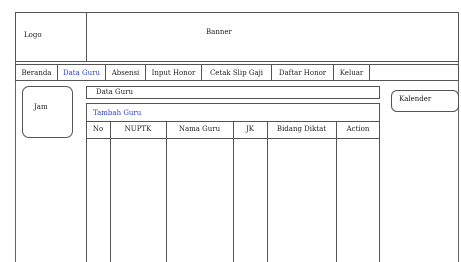 This screenshot has width=461, height=262. What do you see at coordinates (37, 72) in the screenshot?
I see `nav-item-beranda: Beranda` at bounding box center [37, 72].